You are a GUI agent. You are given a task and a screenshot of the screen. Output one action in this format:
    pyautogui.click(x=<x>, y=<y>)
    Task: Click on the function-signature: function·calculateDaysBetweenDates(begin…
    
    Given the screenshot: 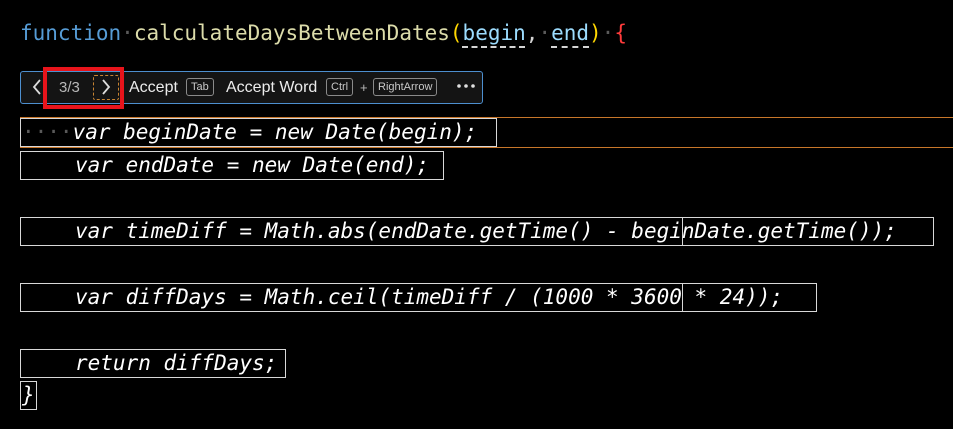 What is the action you would take?
    pyautogui.click(x=323, y=33)
    